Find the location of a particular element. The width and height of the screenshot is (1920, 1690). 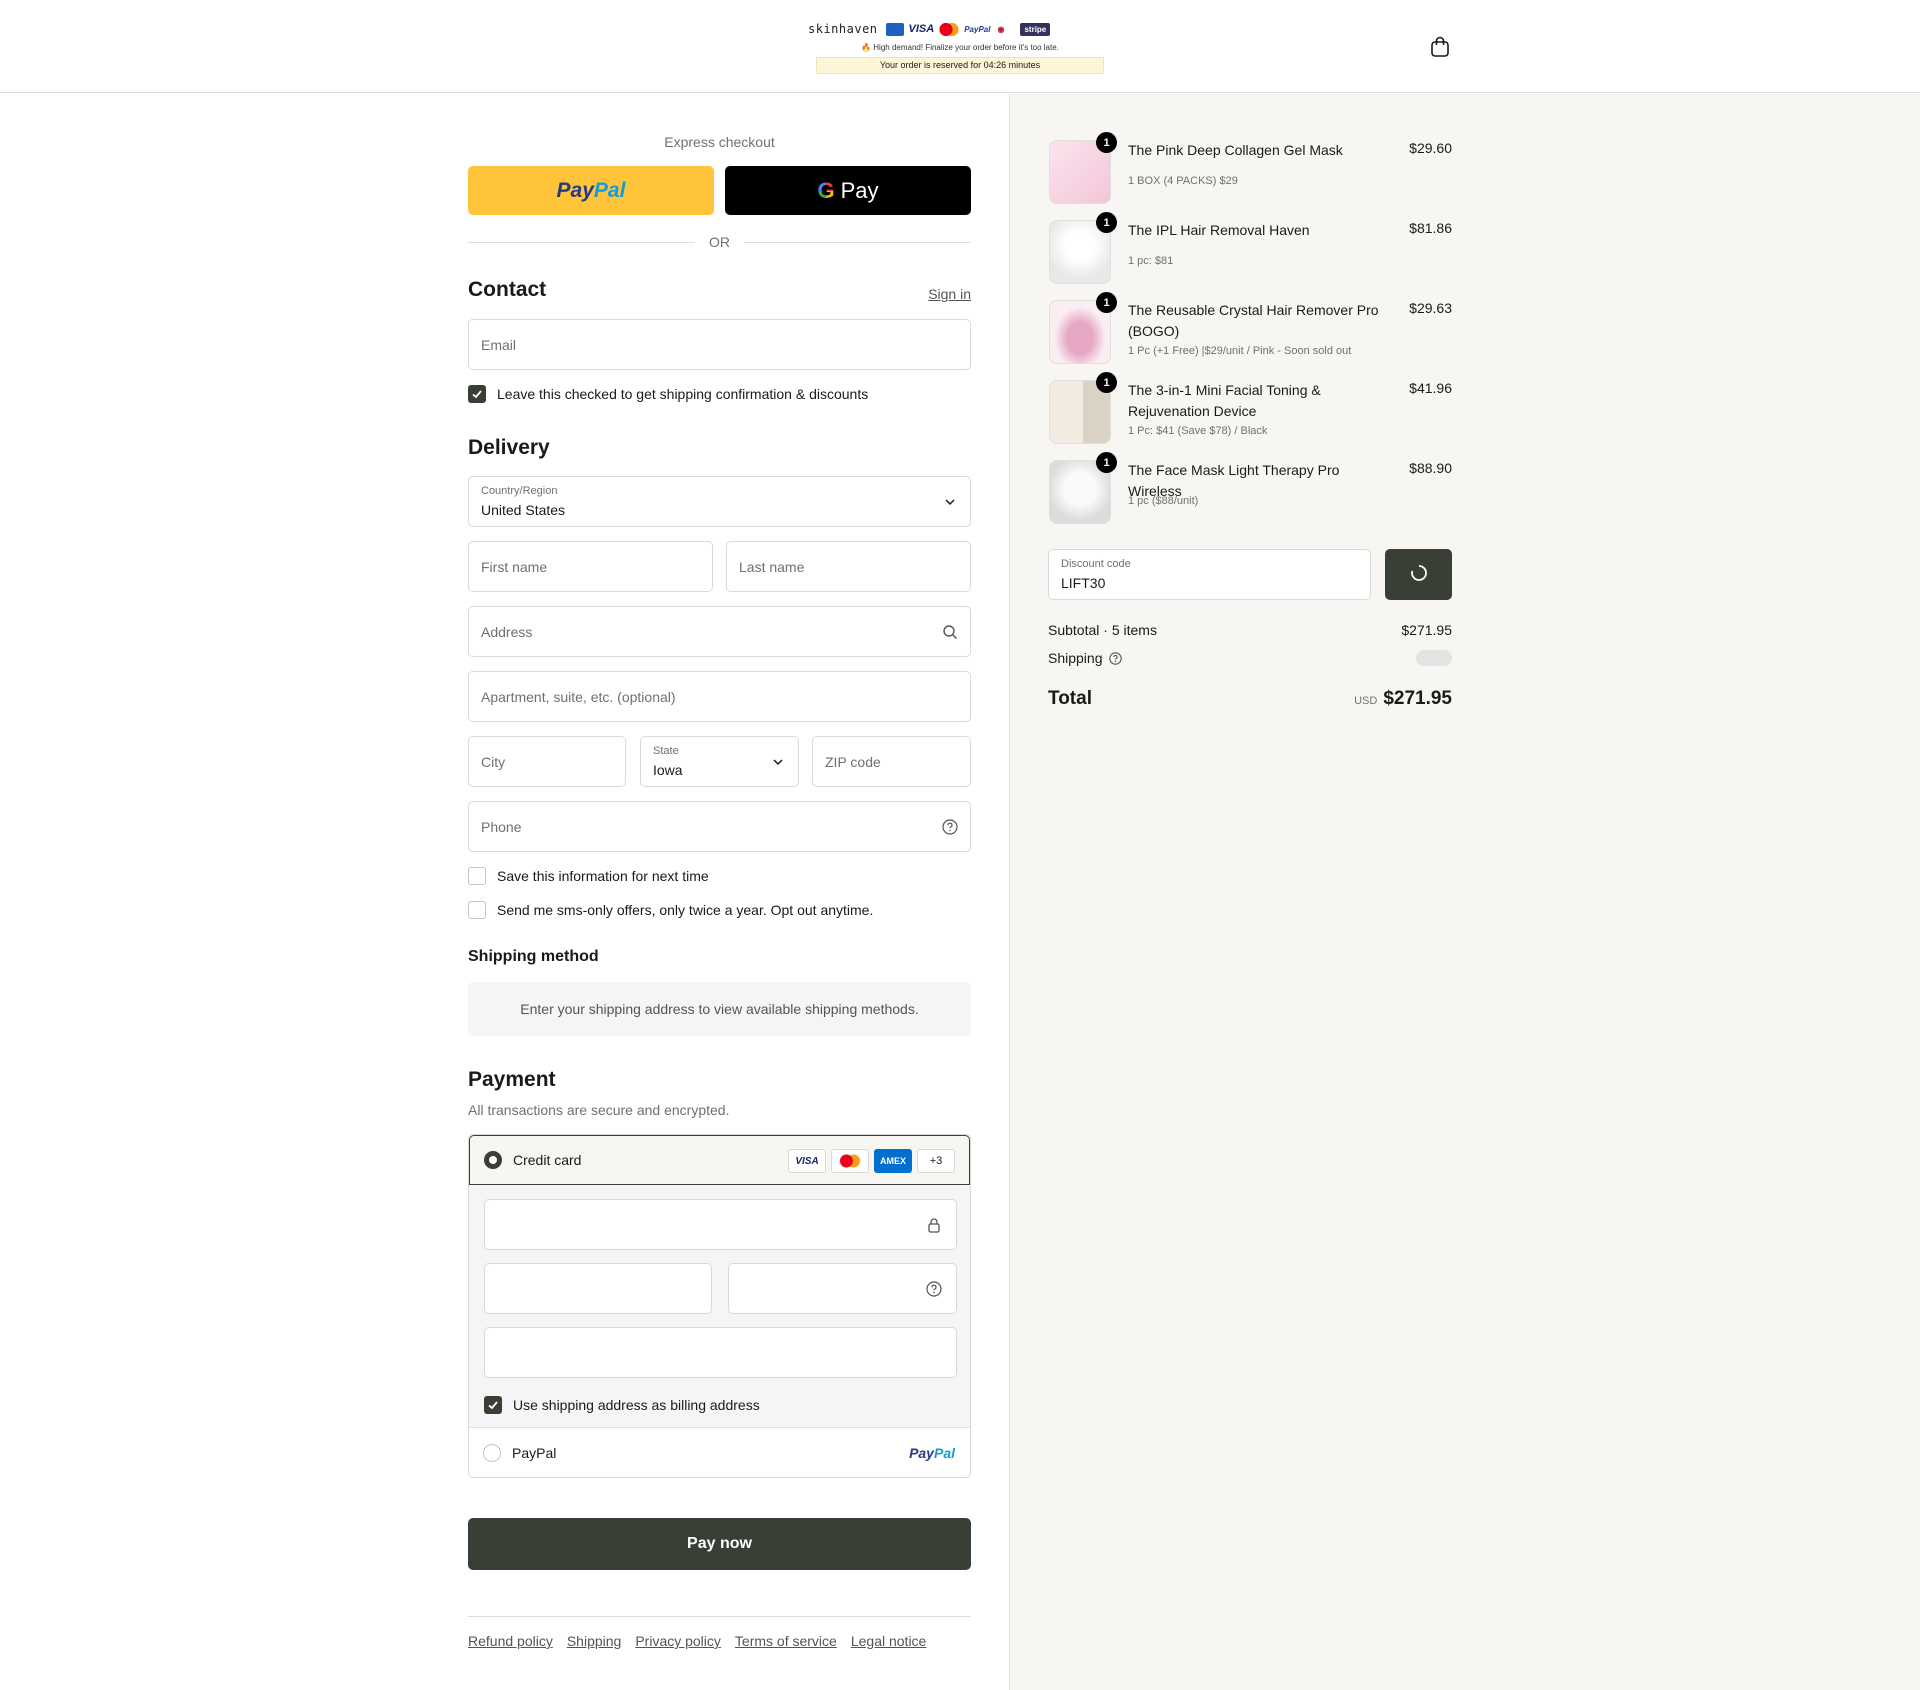

subtotal-value: $271.95 is located at coordinates (1426, 630).